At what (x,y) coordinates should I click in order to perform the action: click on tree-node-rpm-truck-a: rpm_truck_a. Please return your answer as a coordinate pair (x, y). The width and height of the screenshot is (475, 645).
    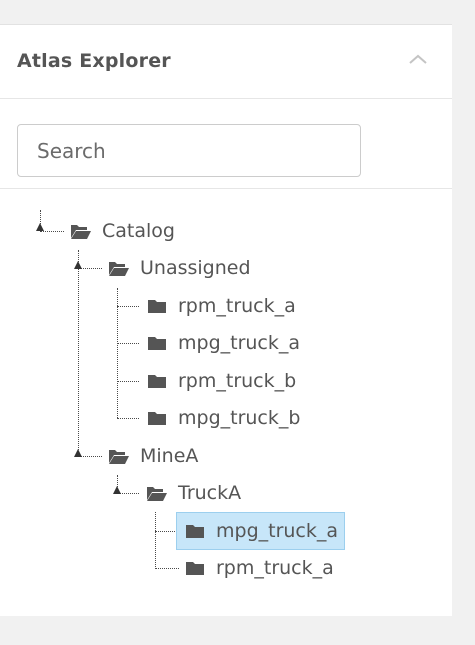
    Looking at the image, I should click on (222, 306).